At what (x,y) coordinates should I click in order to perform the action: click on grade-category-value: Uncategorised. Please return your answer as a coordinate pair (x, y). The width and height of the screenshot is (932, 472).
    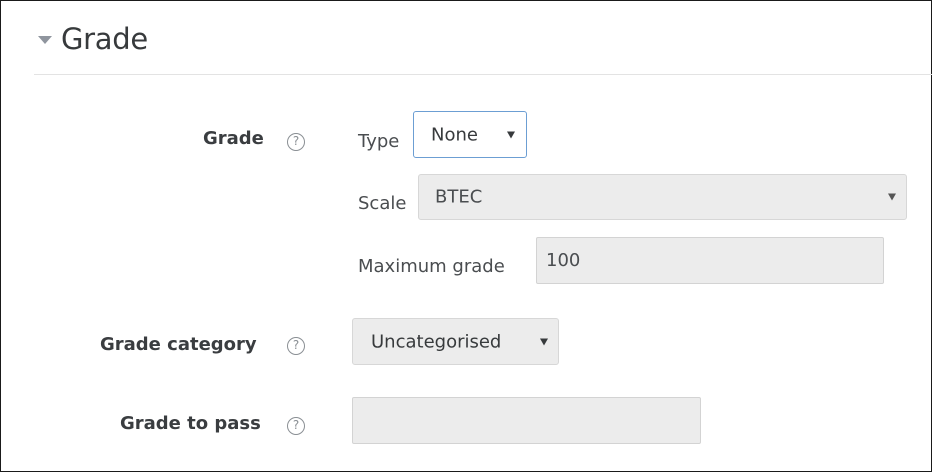
    Looking at the image, I should click on (436, 341).